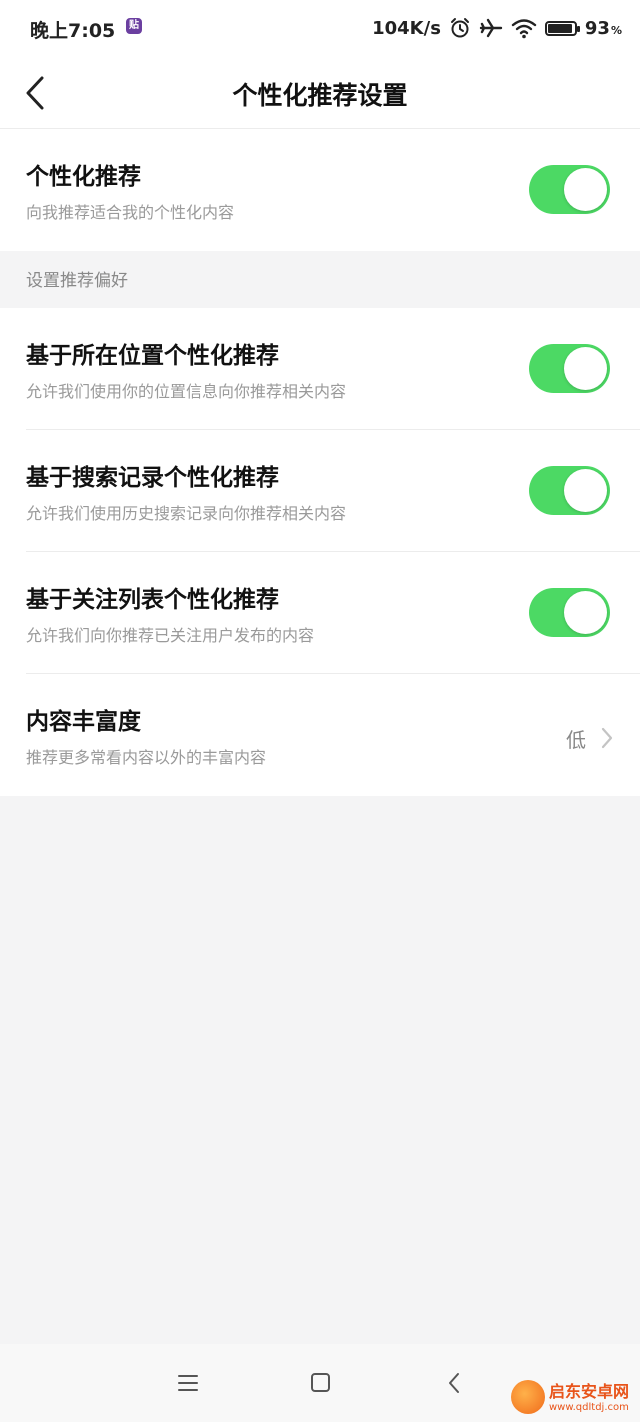 The height and width of the screenshot is (1422, 640). What do you see at coordinates (77, 281) in the screenshot?
I see `section-label: 设置推荐偏好` at bounding box center [77, 281].